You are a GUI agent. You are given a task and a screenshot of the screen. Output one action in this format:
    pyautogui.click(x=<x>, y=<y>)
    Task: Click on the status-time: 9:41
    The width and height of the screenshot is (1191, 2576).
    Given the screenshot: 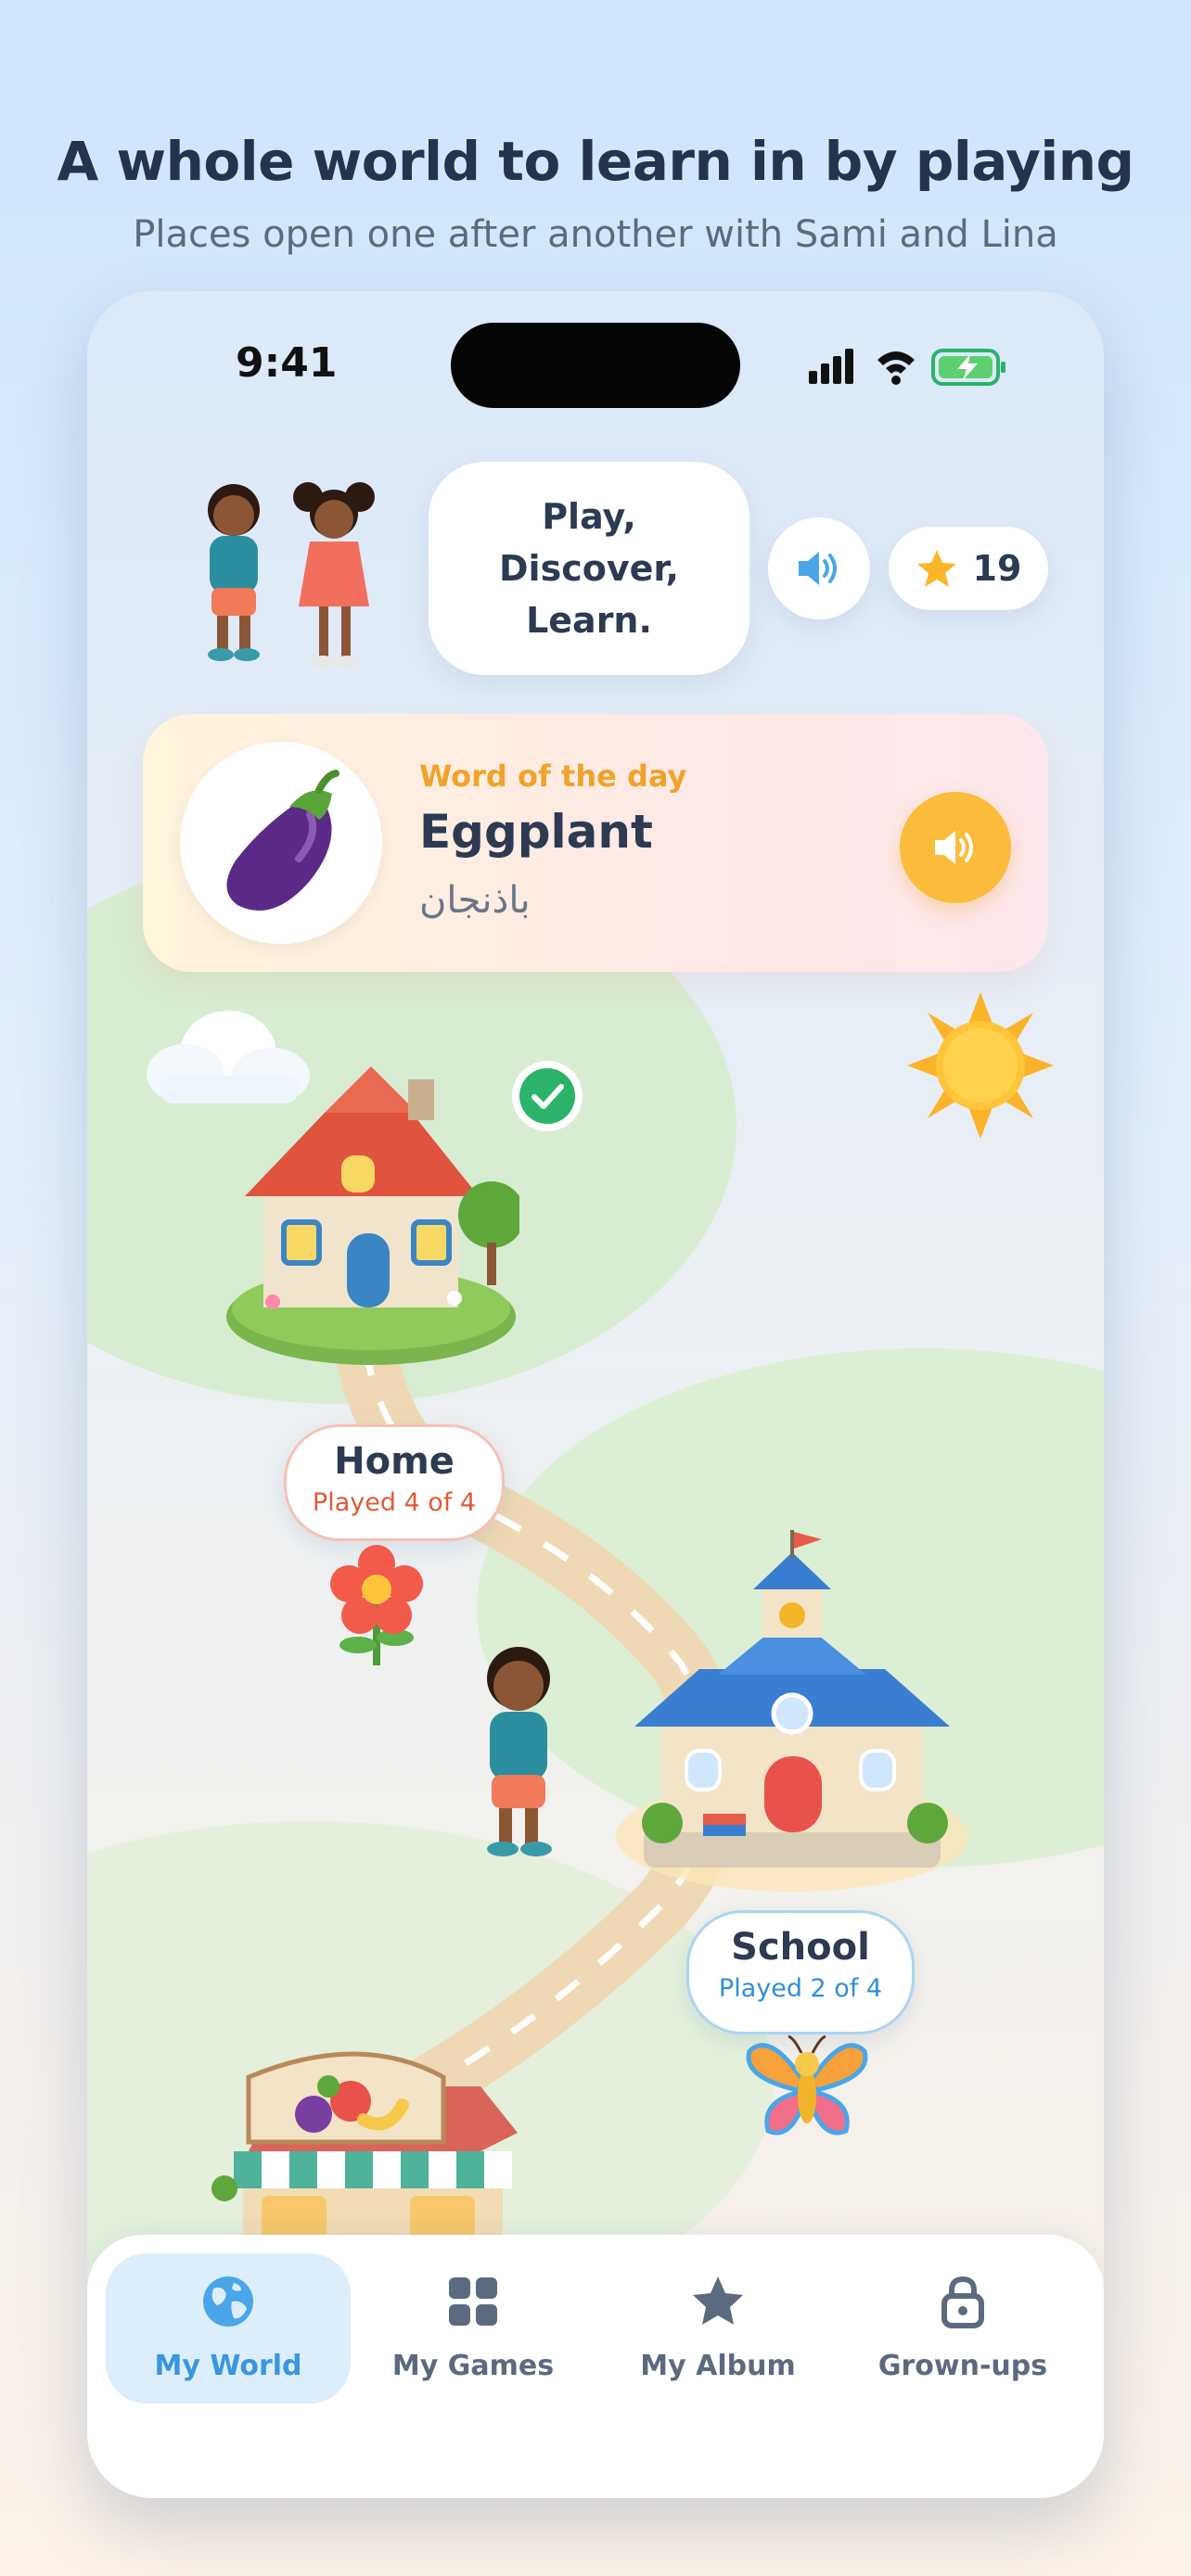 What is the action you would take?
    pyautogui.click(x=287, y=363)
    